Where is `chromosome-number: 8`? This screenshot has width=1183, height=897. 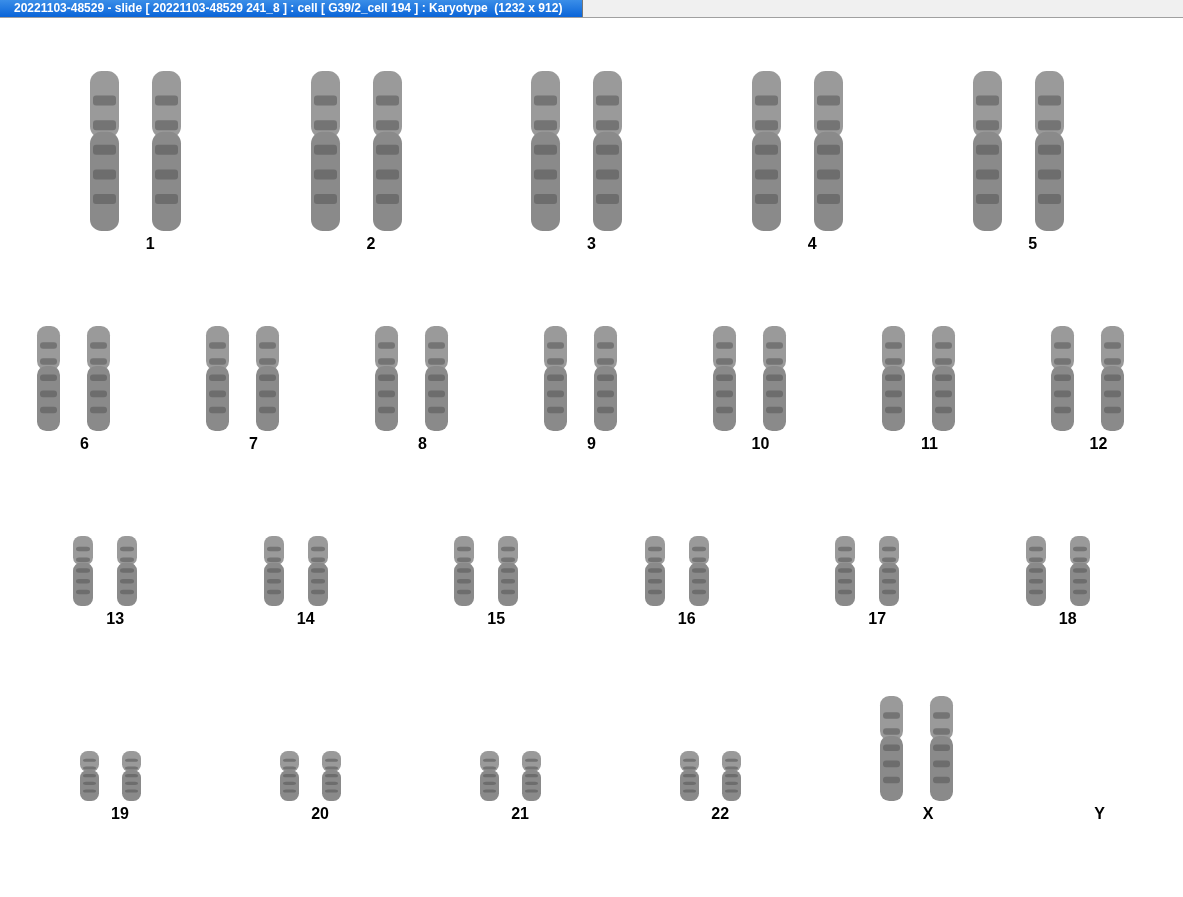
chromosome-number: 8 is located at coordinates (422, 444).